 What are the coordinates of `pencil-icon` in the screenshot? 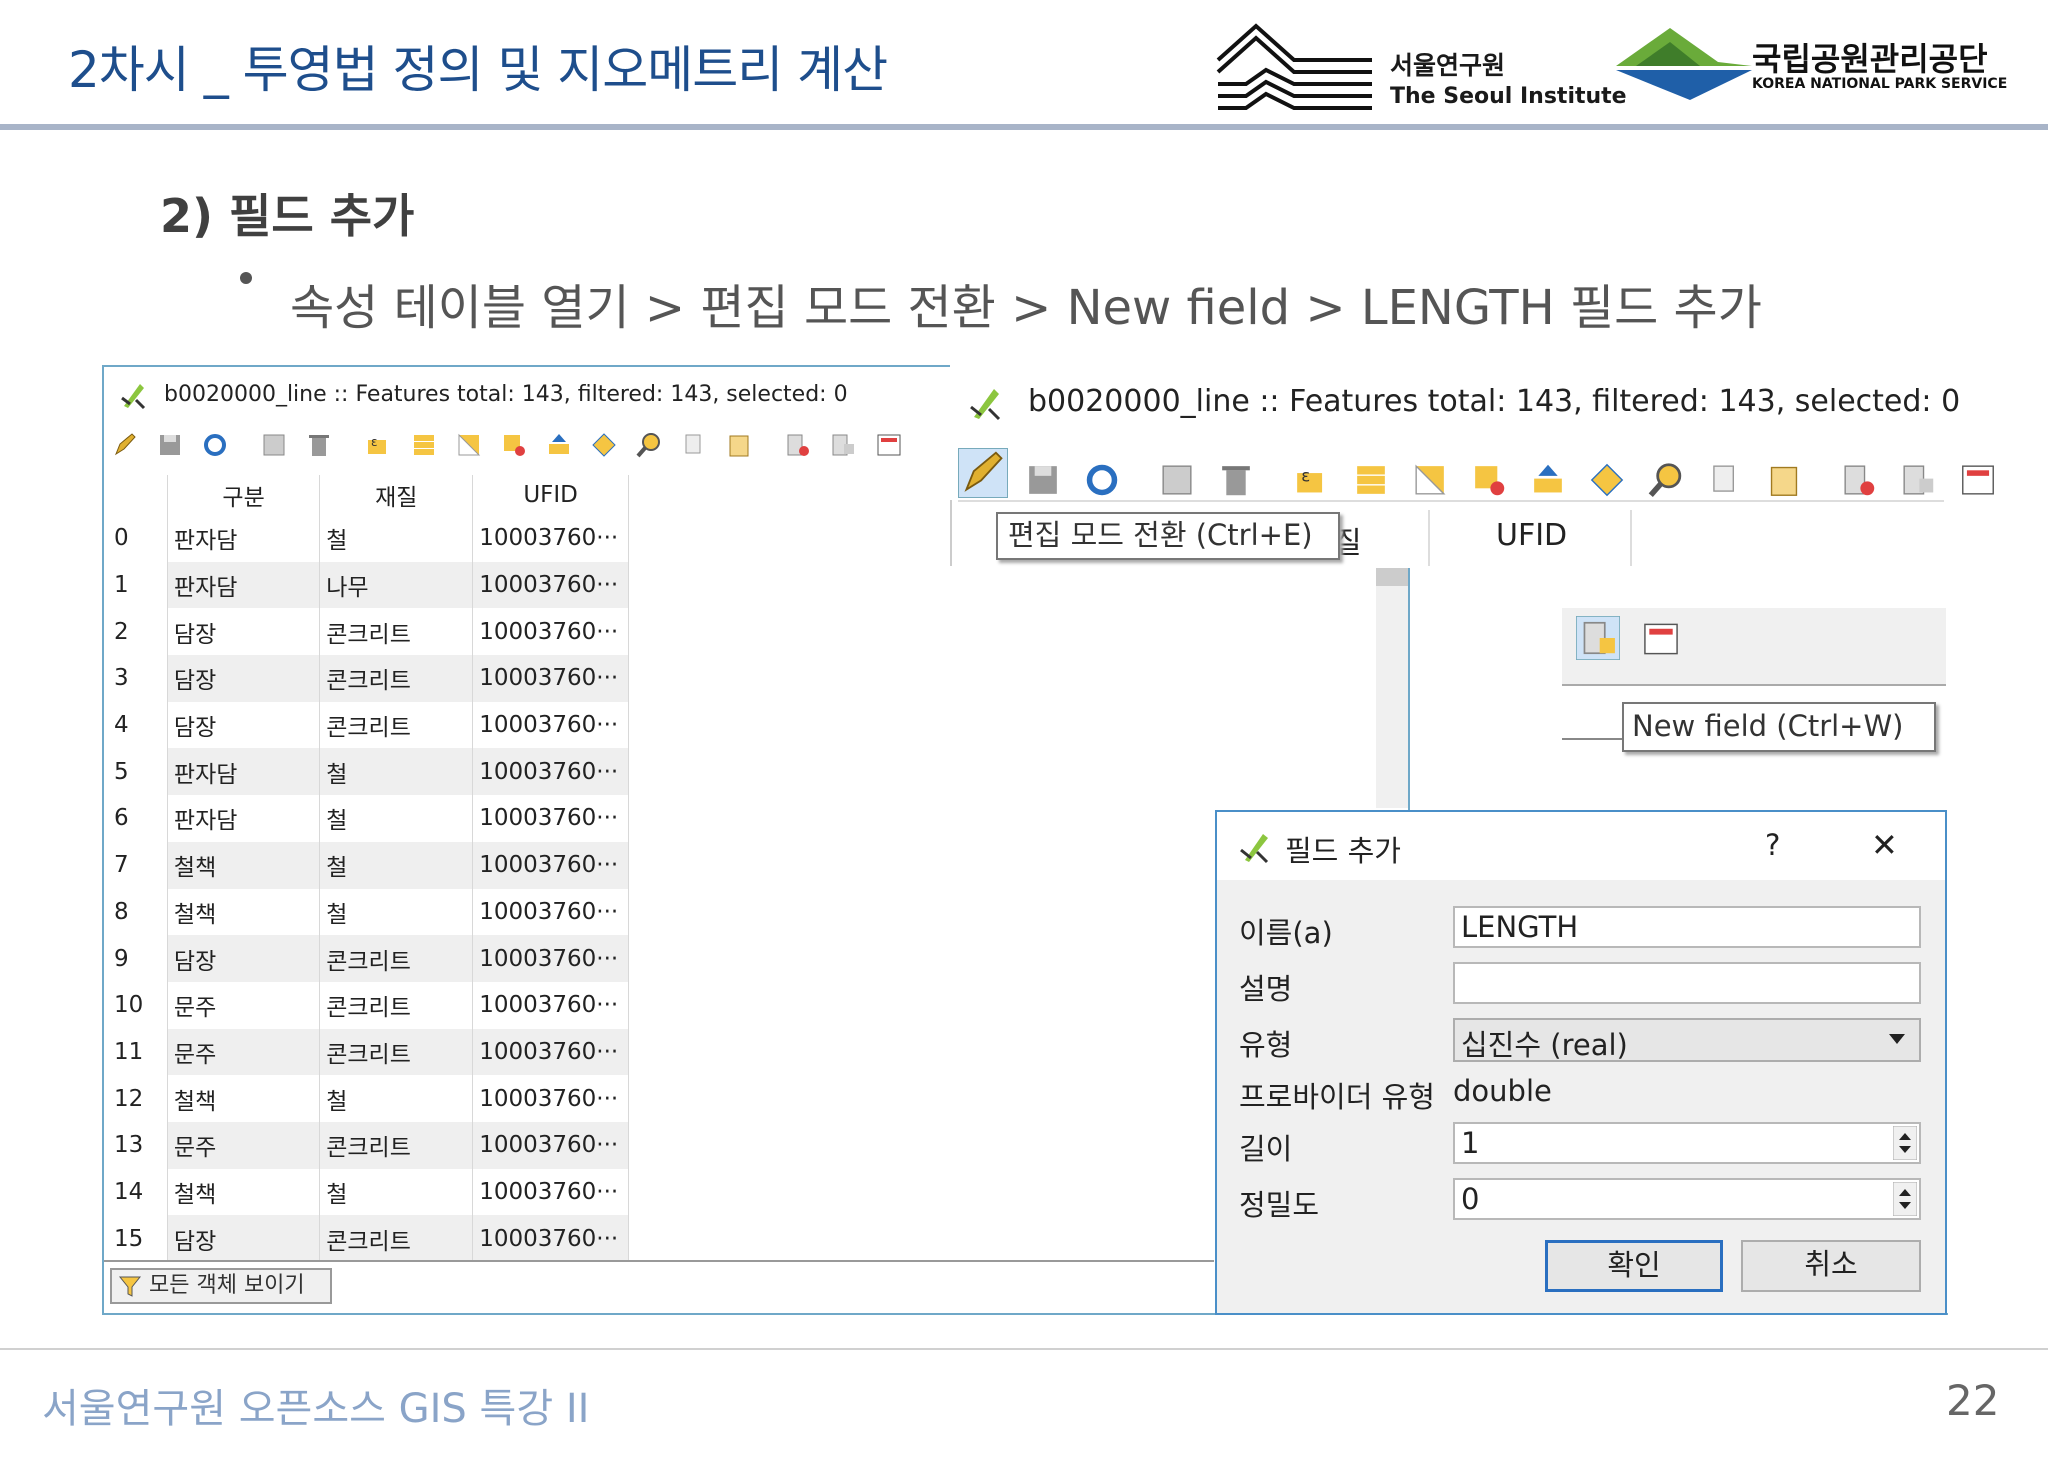 It's located at (125, 445).